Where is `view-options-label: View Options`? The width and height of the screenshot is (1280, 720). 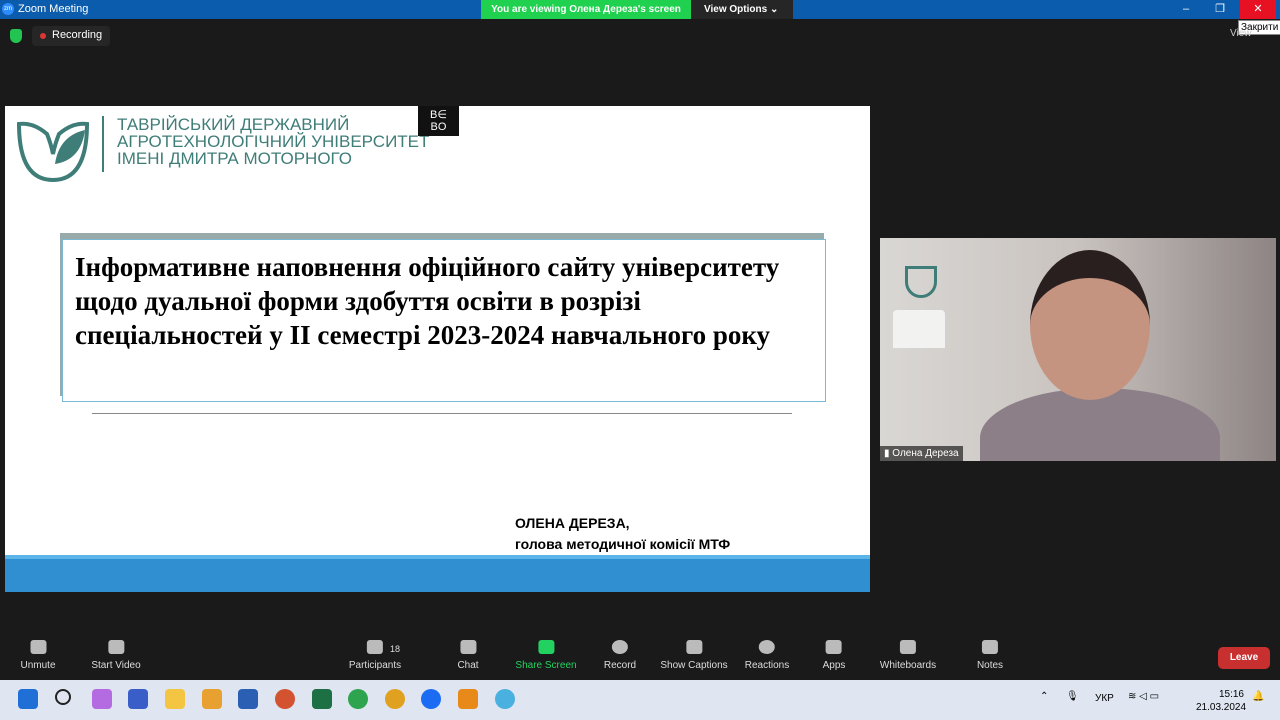 view-options-label: View Options is located at coordinates (736, 9).